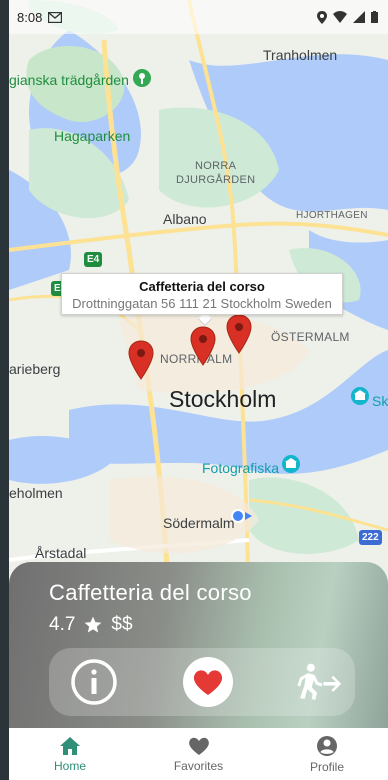 Image resolution: width=388 pixels, height=780 pixels. I want to click on map-label-norra-1: NORRA, so click(216, 166).